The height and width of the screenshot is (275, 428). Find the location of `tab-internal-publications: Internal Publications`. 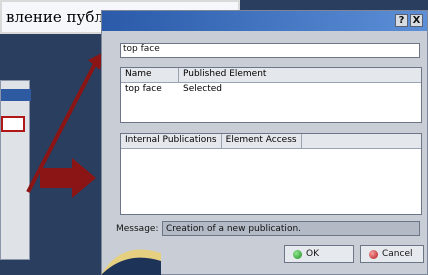

tab-internal-publications: Internal Publications is located at coordinates (171, 141).